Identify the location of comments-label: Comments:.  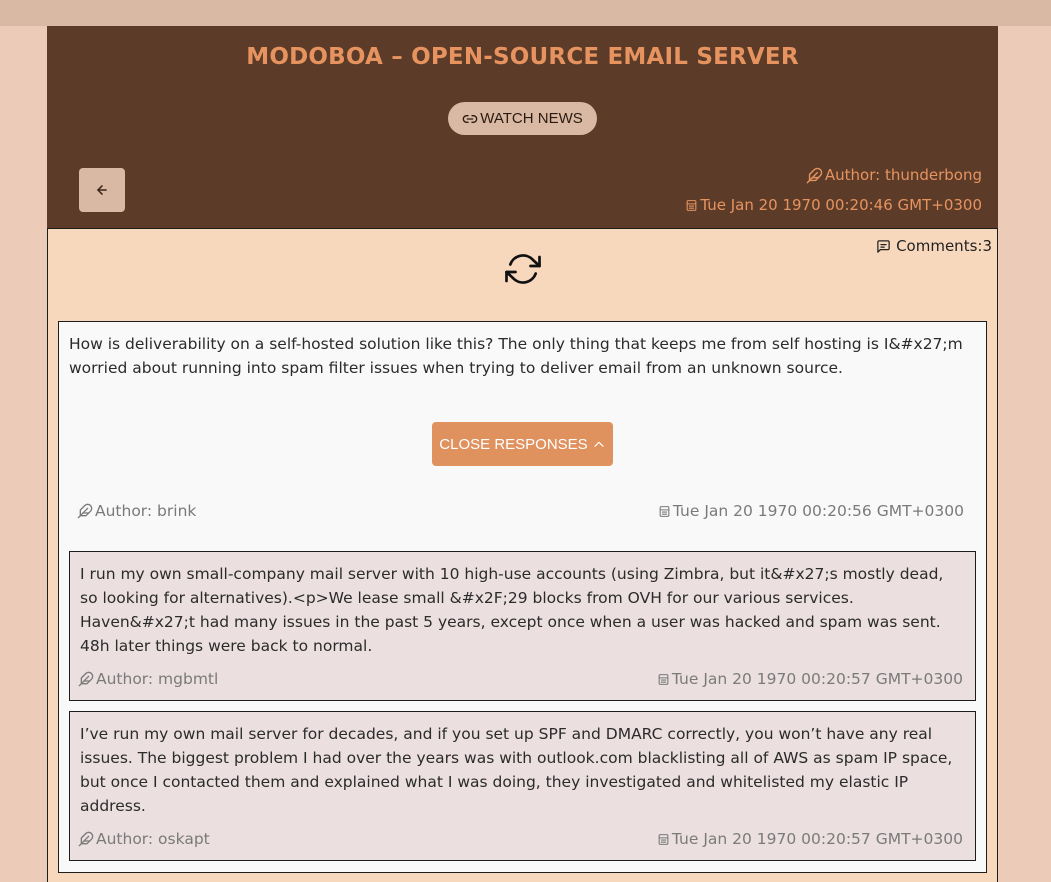
(939, 246).